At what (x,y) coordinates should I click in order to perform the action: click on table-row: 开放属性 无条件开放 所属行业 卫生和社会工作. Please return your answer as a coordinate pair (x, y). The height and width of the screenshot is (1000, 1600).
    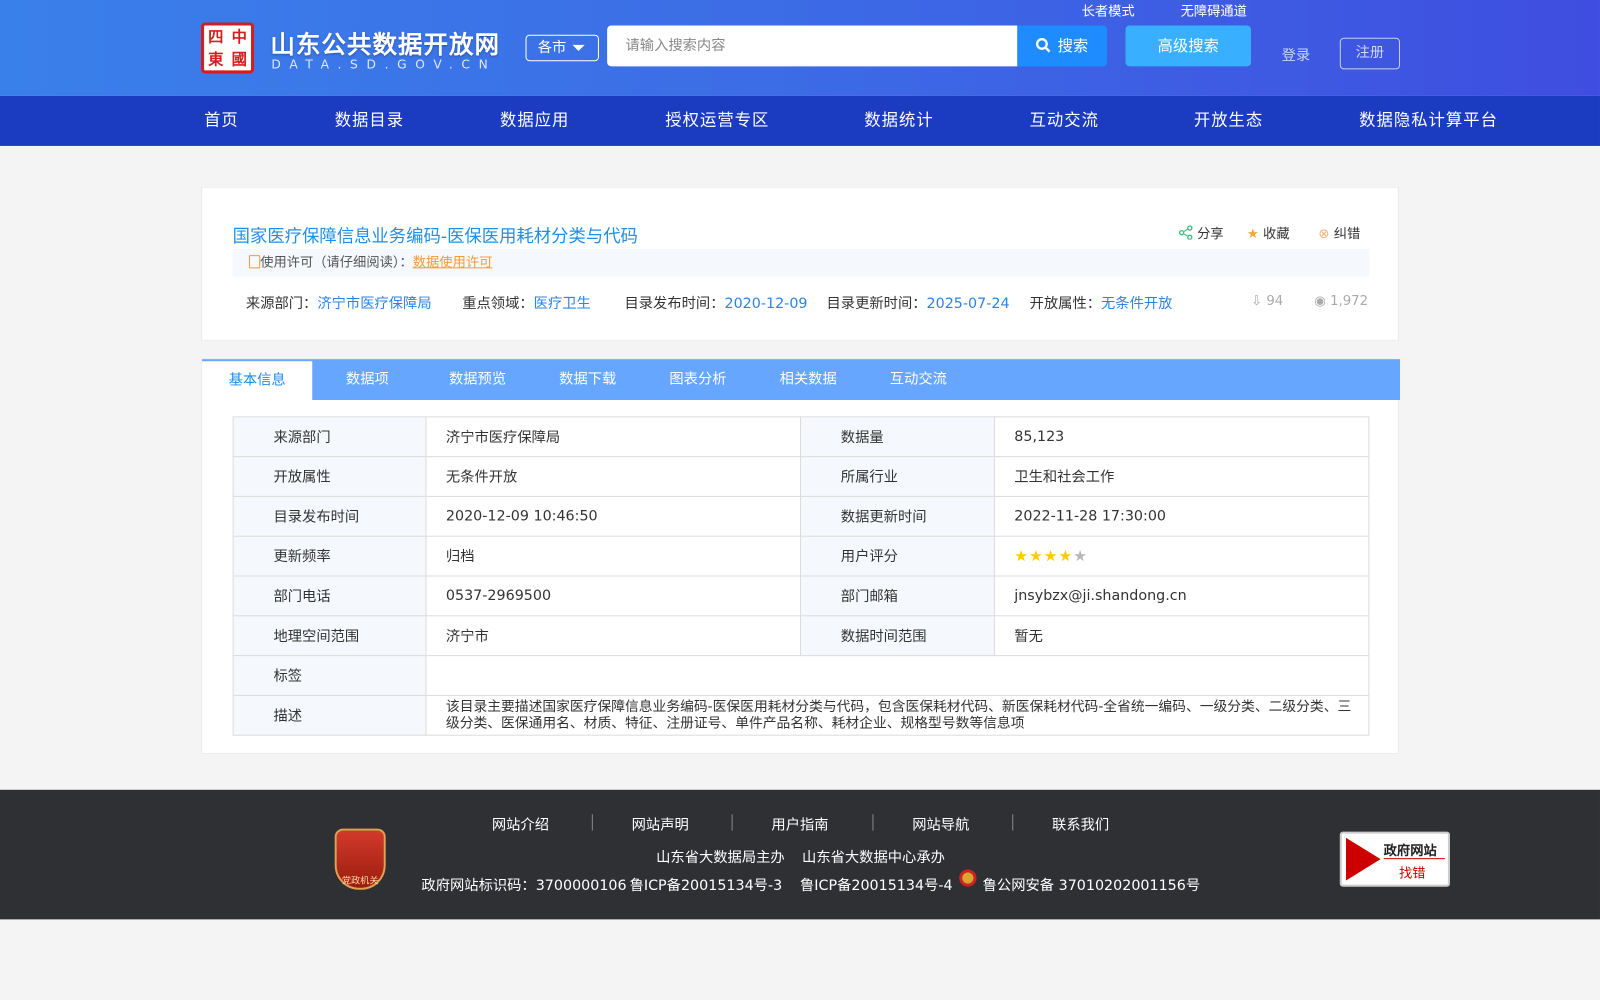
    Looking at the image, I should click on (801, 476).